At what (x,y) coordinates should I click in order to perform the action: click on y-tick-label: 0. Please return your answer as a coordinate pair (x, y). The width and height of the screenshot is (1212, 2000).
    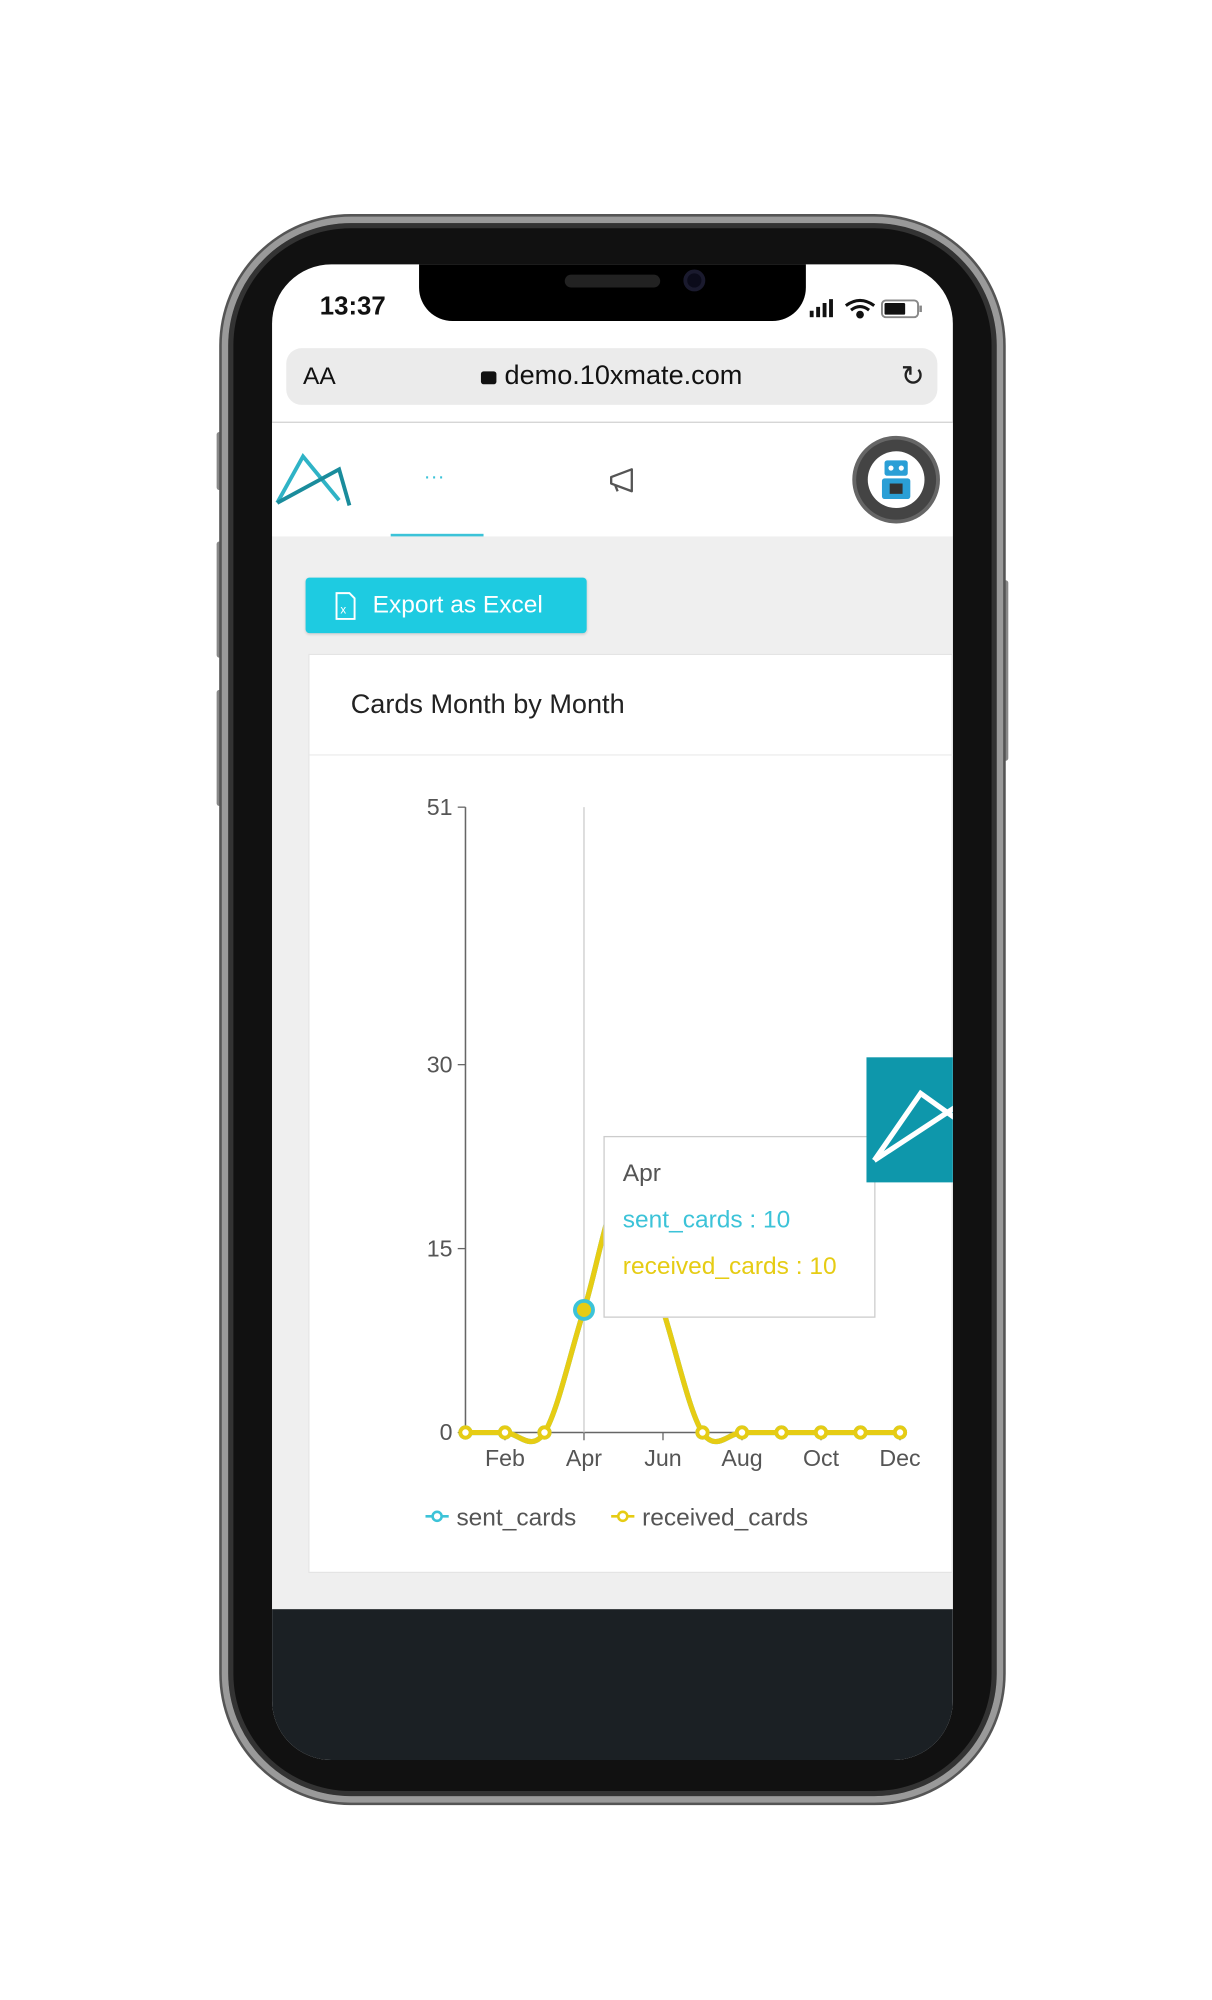
    Looking at the image, I should click on (446, 1432).